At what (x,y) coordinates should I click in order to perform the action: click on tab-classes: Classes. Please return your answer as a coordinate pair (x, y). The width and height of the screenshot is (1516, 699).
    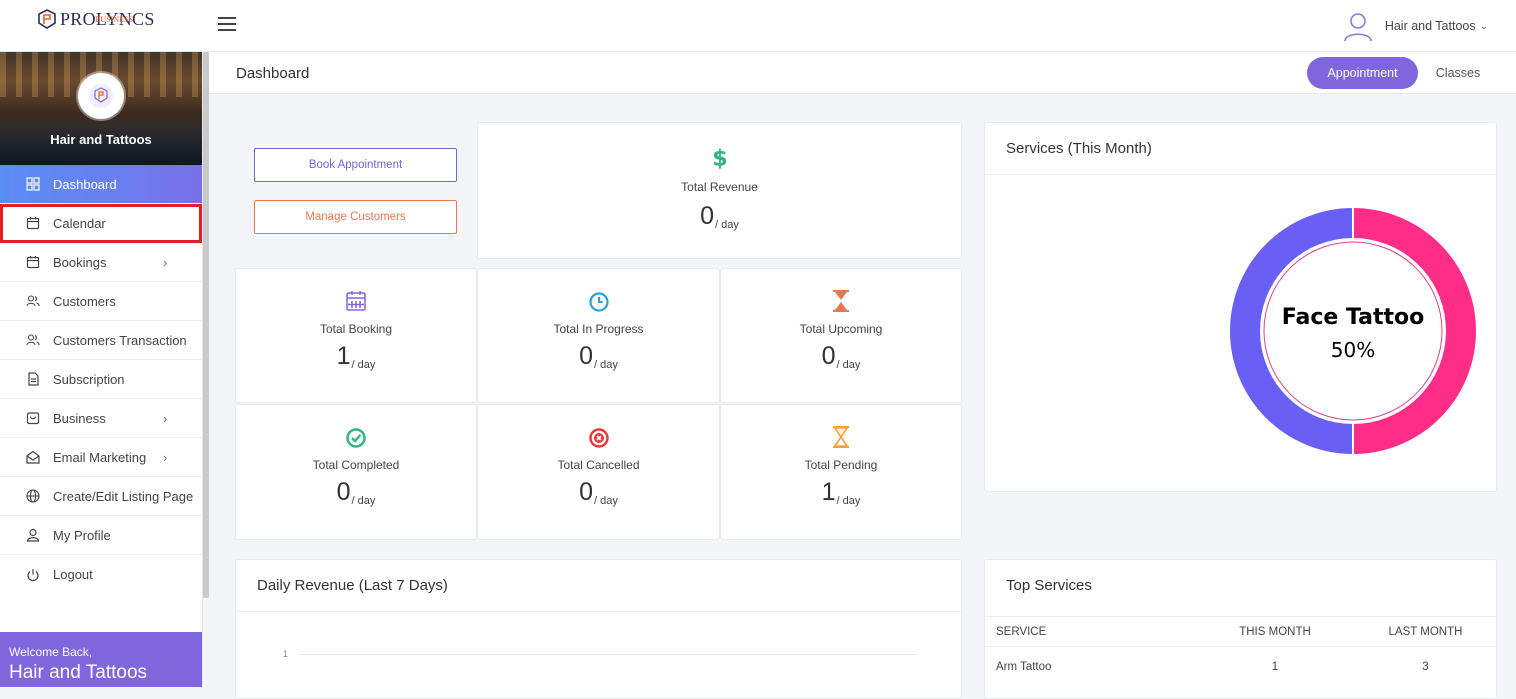
    Looking at the image, I should click on (1458, 73).